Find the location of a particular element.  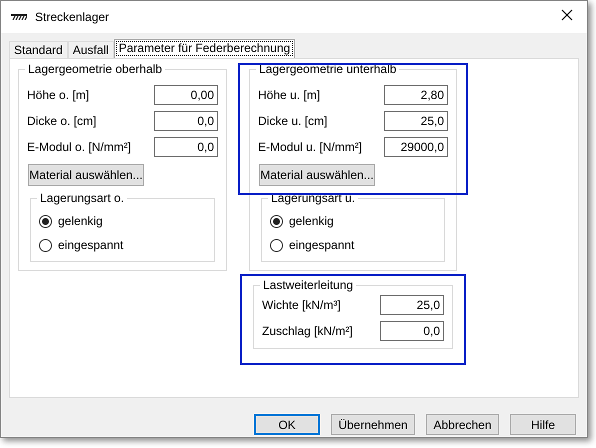

dialog-button: Abbrechen is located at coordinates (462, 424).